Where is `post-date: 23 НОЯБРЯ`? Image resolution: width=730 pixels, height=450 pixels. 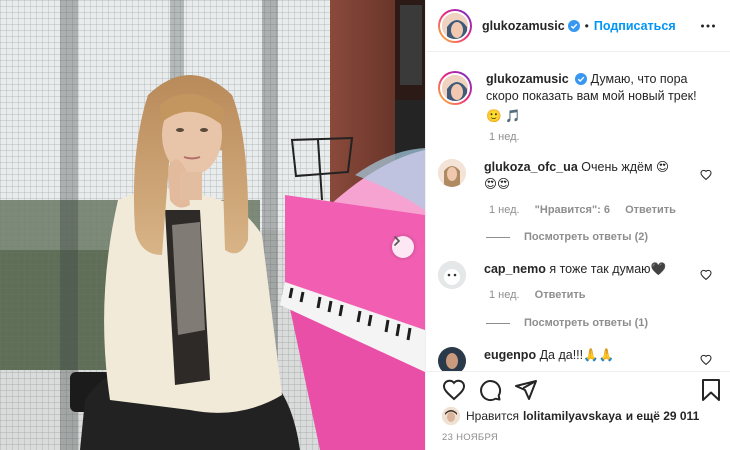 post-date: 23 НОЯБРЯ is located at coordinates (470, 437).